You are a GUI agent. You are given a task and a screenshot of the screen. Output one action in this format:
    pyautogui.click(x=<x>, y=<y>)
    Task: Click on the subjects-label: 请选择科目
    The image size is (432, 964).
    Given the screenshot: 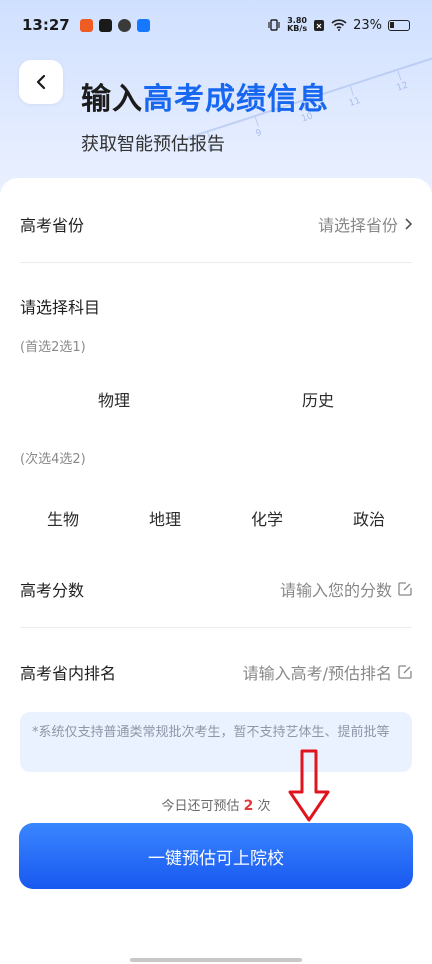 What is the action you would take?
    pyautogui.click(x=60, y=307)
    